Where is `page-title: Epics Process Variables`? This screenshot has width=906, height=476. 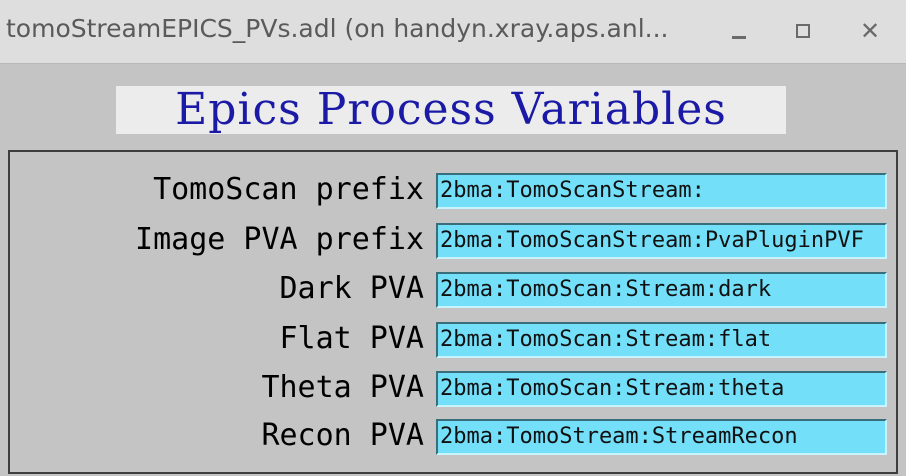
page-title: Epics Process Variables is located at coordinates (451, 109).